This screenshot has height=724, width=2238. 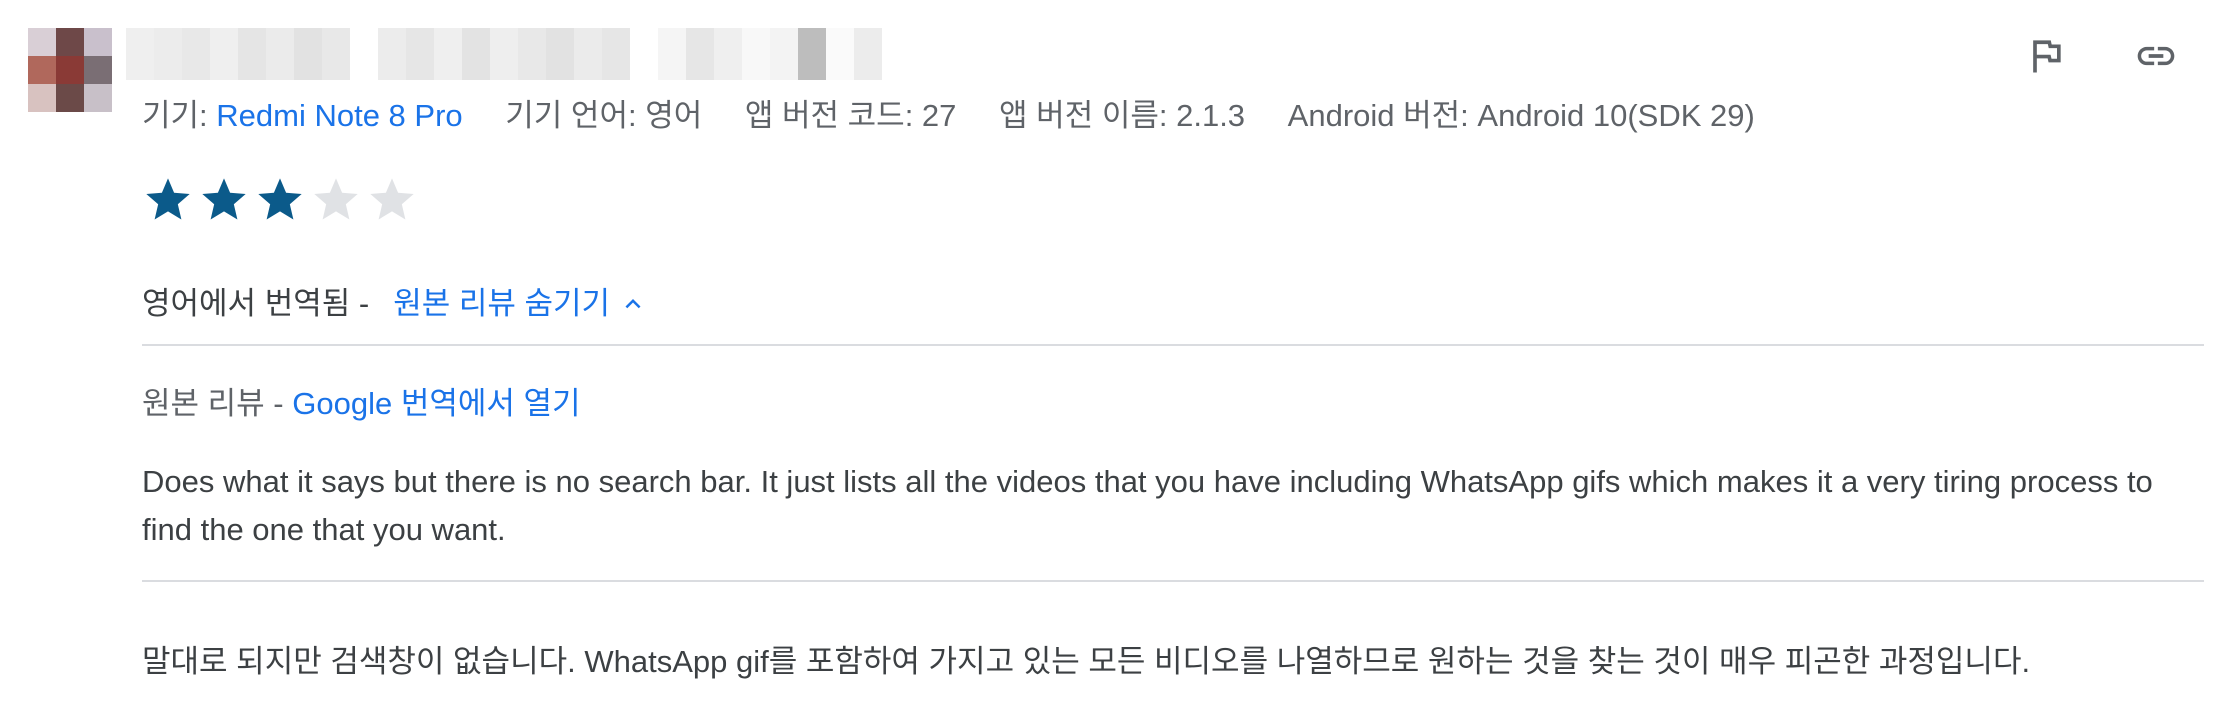 What do you see at coordinates (1521, 115) in the screenshot?
I see `android-version: Android 버전: Android 10(SDK 29)` at bounding box center [1521, 115].